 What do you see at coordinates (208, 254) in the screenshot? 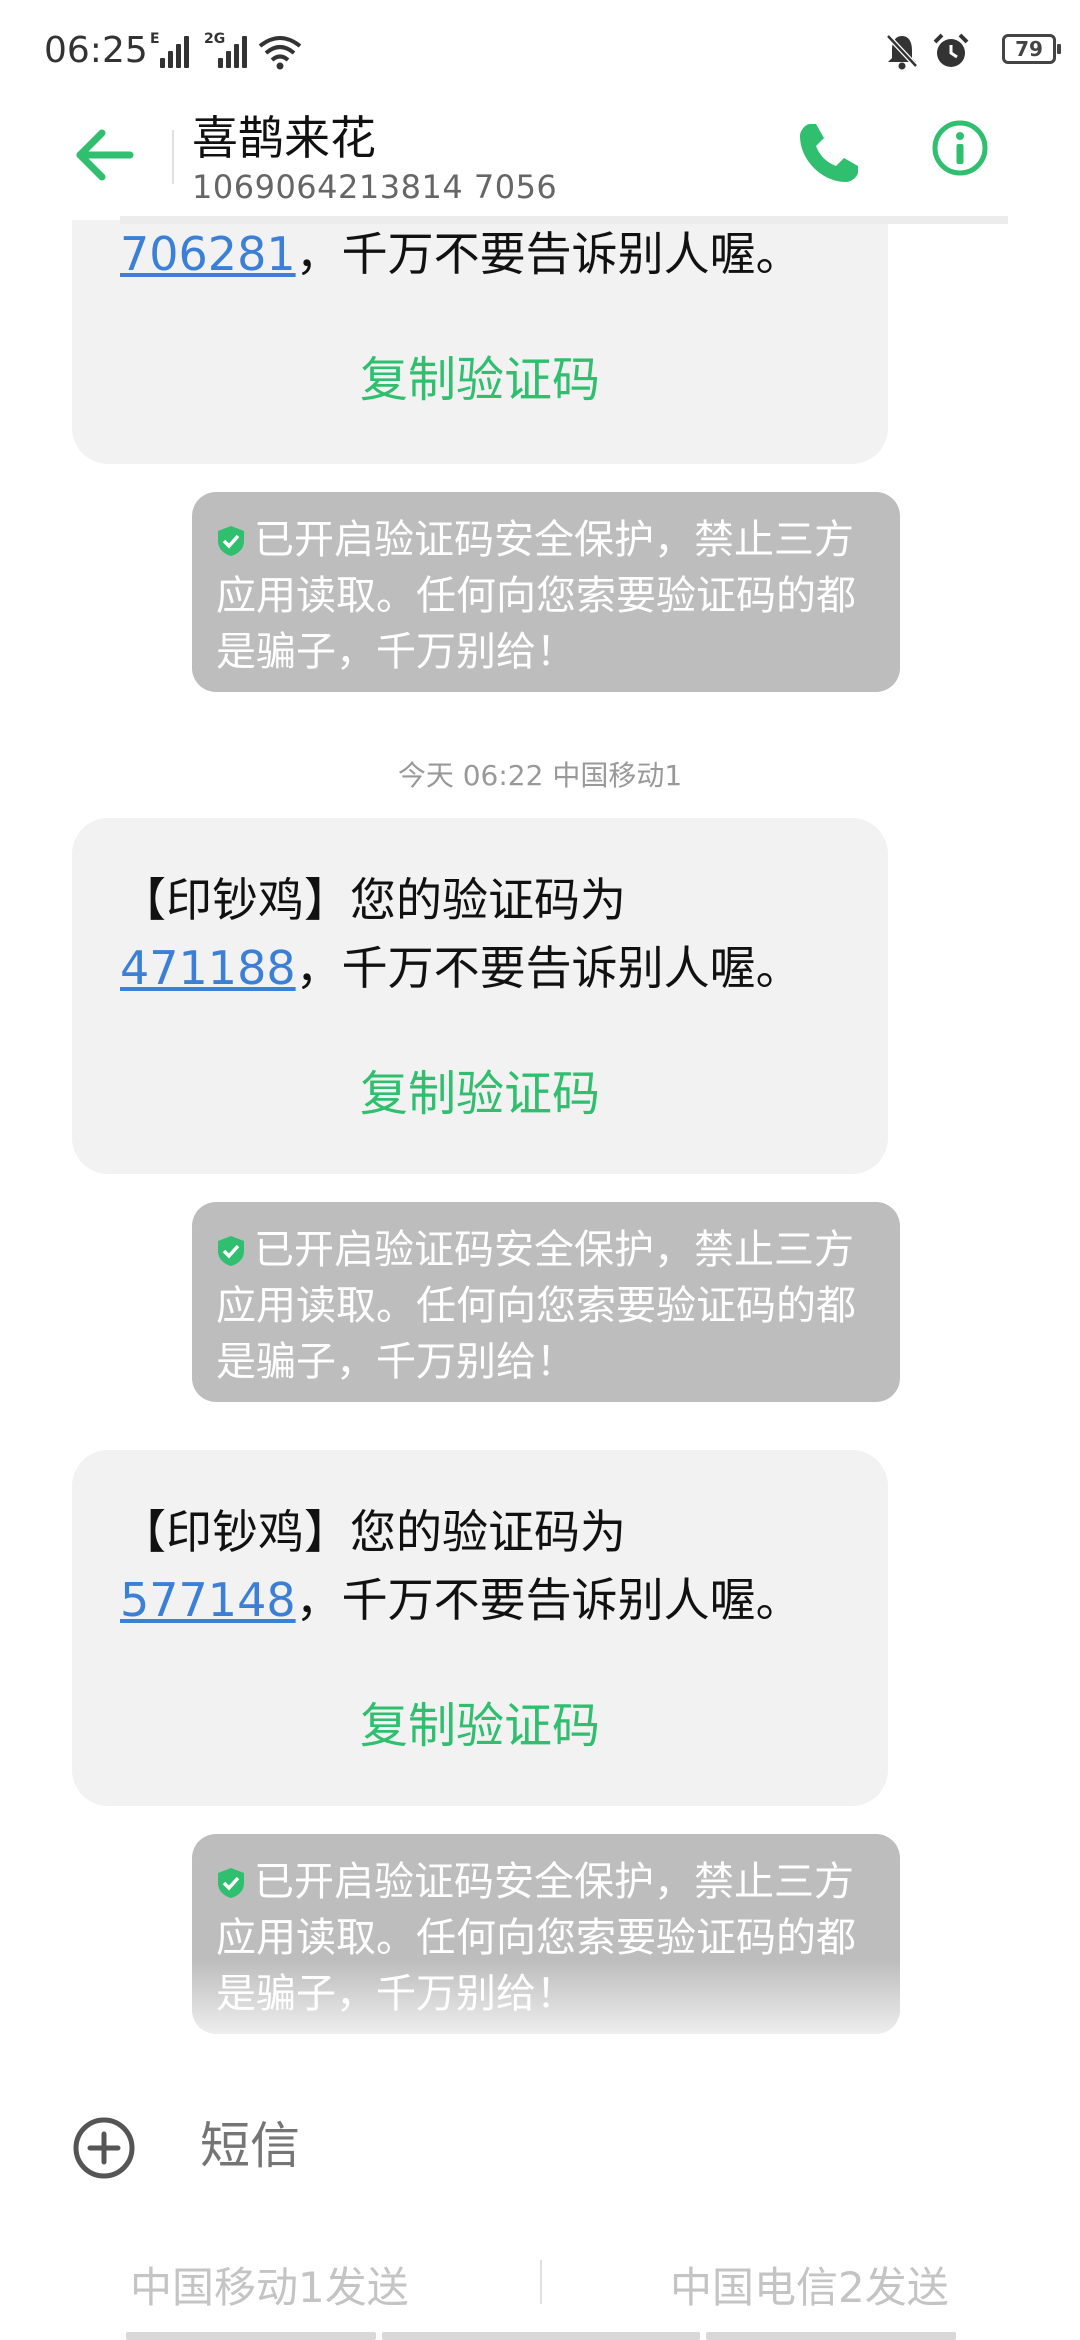
I see `verification-code-link: 706281` at bounding box center [208, 254].